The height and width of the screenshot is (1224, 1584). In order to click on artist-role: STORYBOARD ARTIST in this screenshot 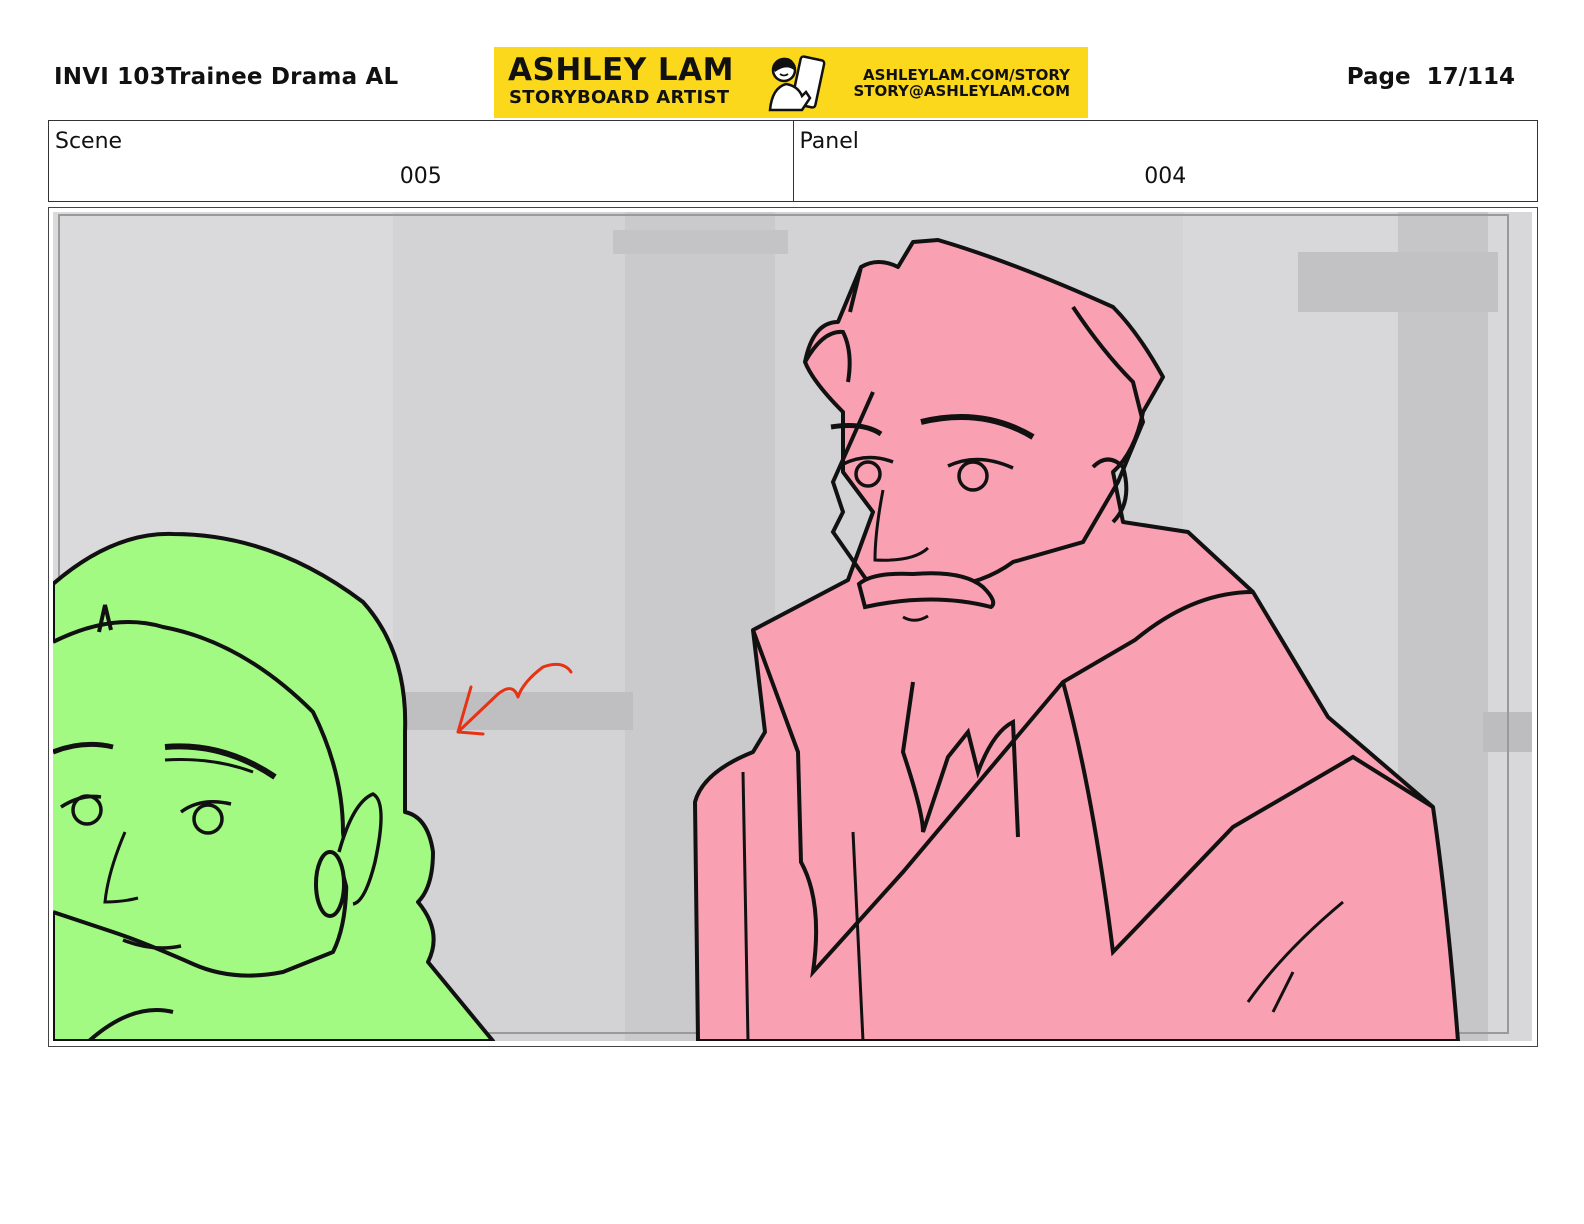, I will do `click(619, 97)`.